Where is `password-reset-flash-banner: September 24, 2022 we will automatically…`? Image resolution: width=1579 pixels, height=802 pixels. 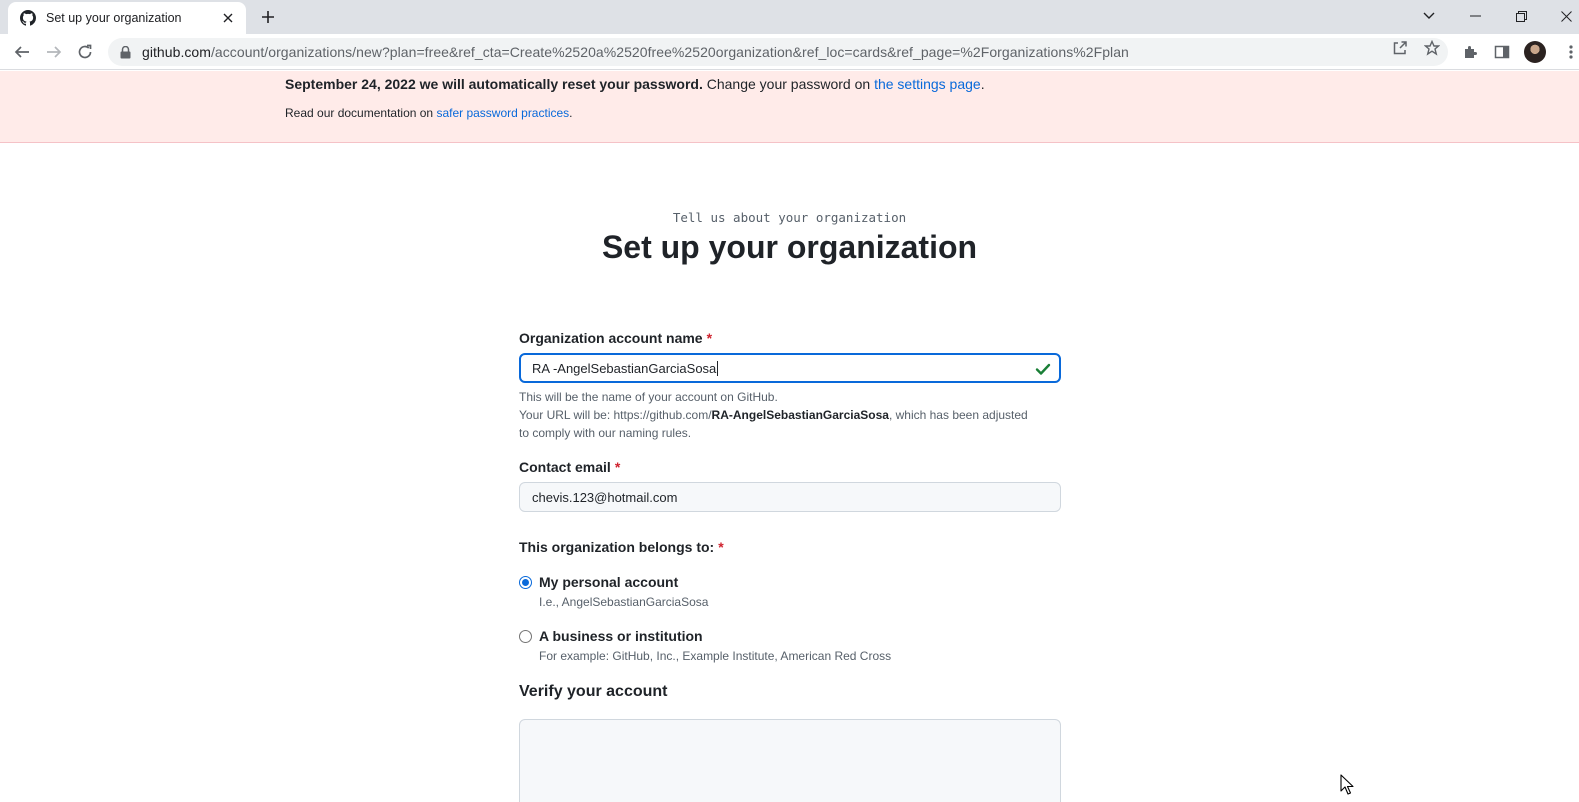 password-reset-flash-banner: September 24, 2022 we will automatically… is located at coordinates (789, 107).